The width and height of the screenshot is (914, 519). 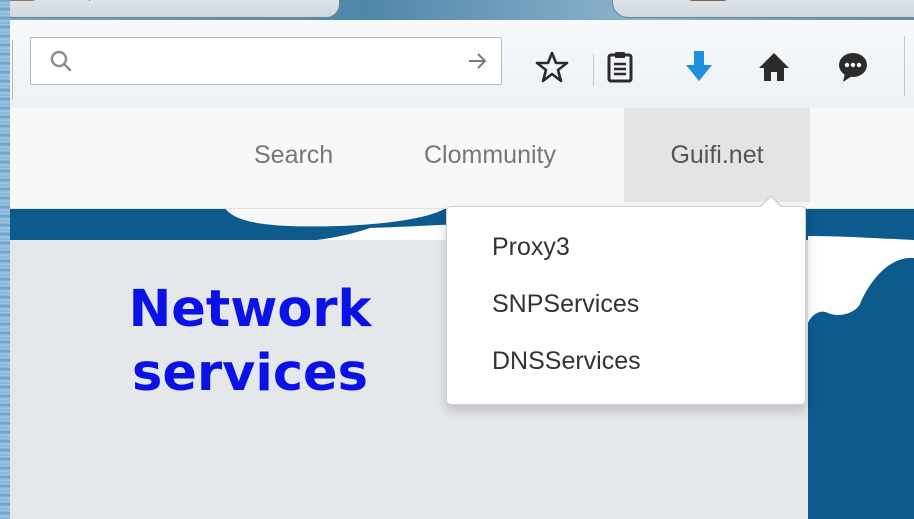 What do you see at coordinates (853, 67) in the screenshot?
I see `chat-icon` at bounding box center [853, 67].